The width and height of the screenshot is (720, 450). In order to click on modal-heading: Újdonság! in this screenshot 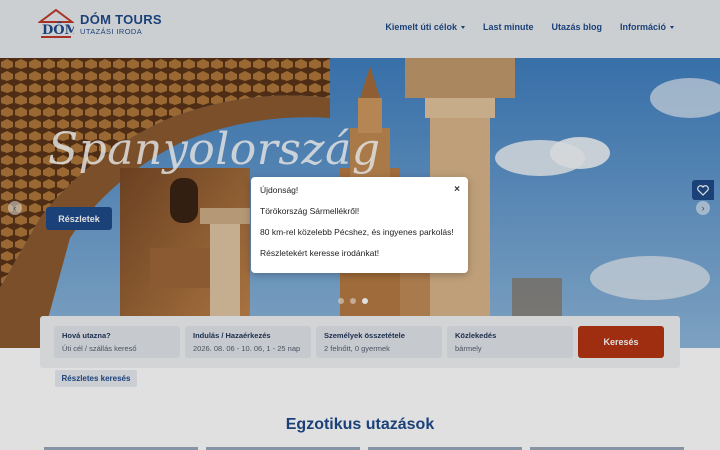, I will do `click(279, 190)`.